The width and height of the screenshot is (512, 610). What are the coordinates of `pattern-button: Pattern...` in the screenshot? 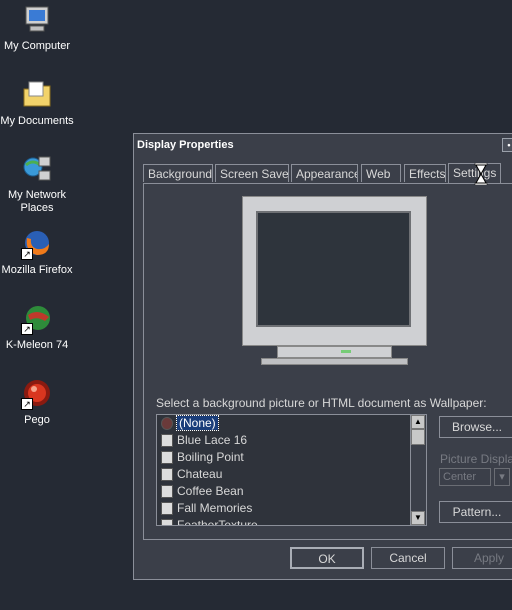 It's located at (475, 512).